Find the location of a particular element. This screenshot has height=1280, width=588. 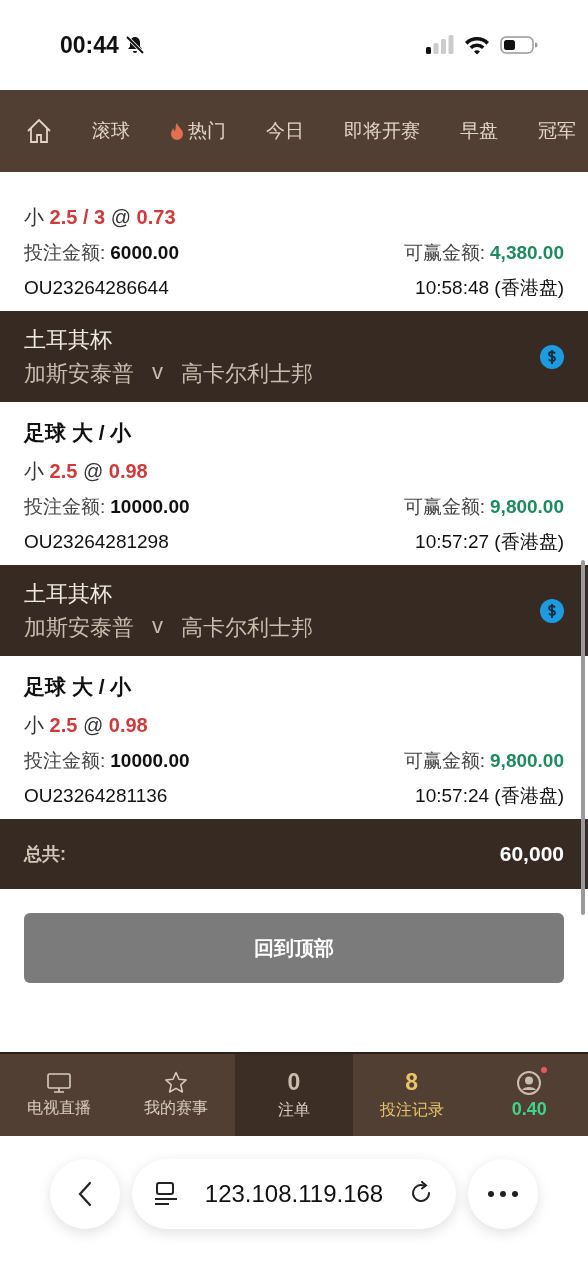

battery-icon is located at coordinates (519, 45).